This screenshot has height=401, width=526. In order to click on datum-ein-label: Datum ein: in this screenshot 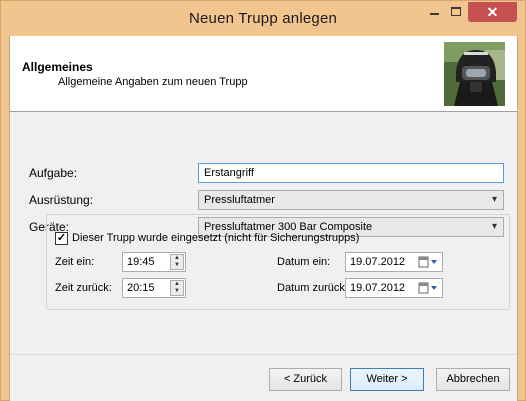, I will do `click(304, 262)`.